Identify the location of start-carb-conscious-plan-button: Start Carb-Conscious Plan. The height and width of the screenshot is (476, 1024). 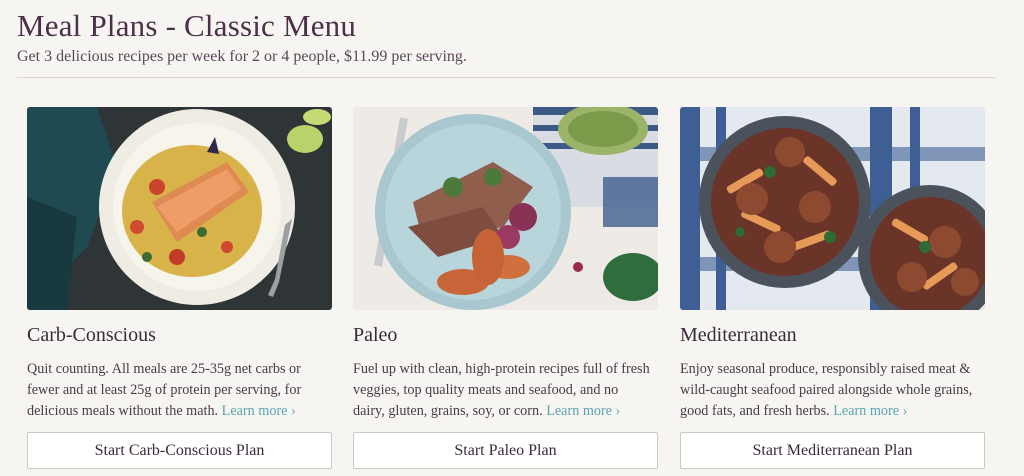
(179, 450).